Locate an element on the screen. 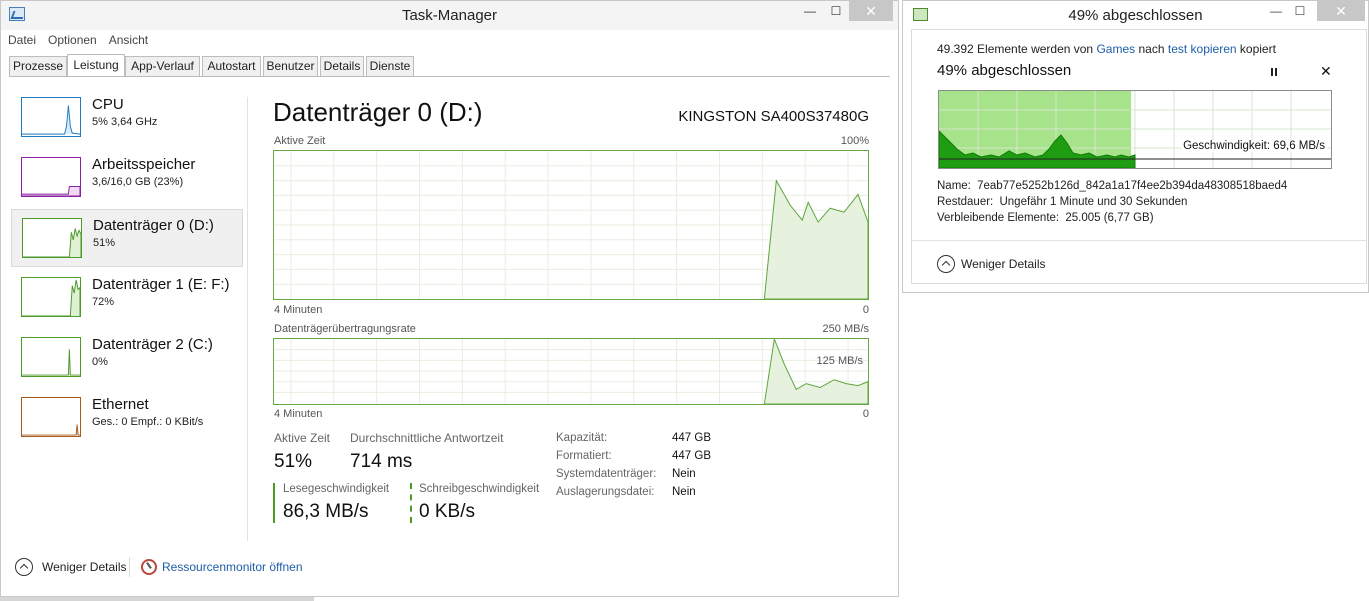 The width and height of the screenshot is (1369, 601). capacity-value: 447 GB is located at coordinates (691, 438).